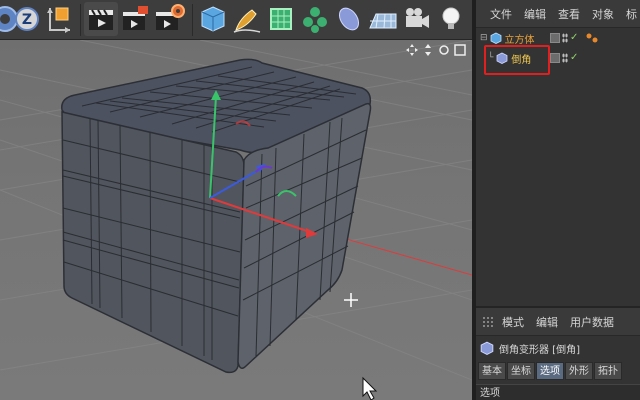  I want to click on main-toolbar: Z, so click(236, 20).